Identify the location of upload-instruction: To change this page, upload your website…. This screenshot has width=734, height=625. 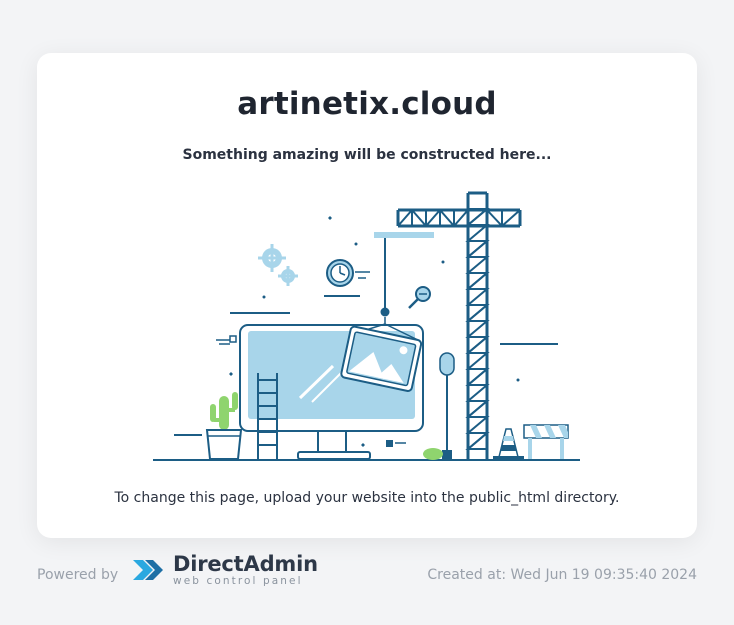
(367, 498).